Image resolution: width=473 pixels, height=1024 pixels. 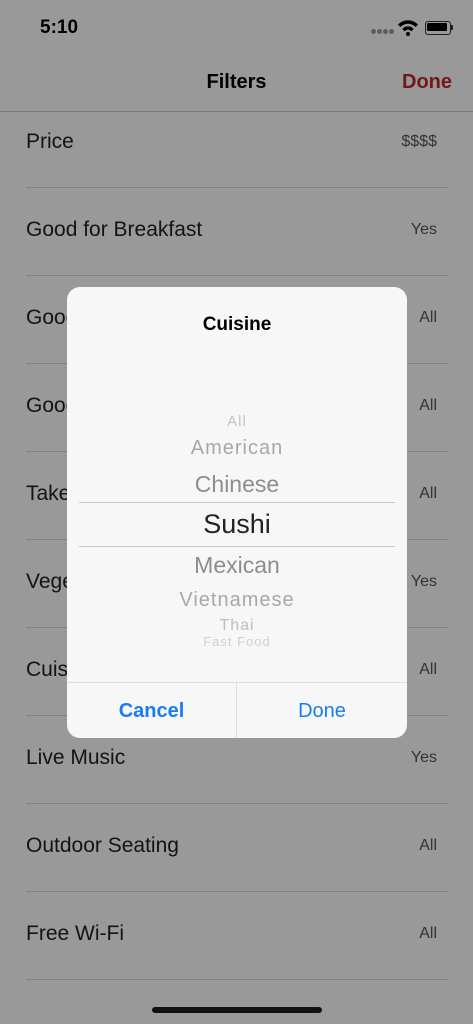 I want to click on dialog-actions: Cancel Done, so click(x=237, y=710).